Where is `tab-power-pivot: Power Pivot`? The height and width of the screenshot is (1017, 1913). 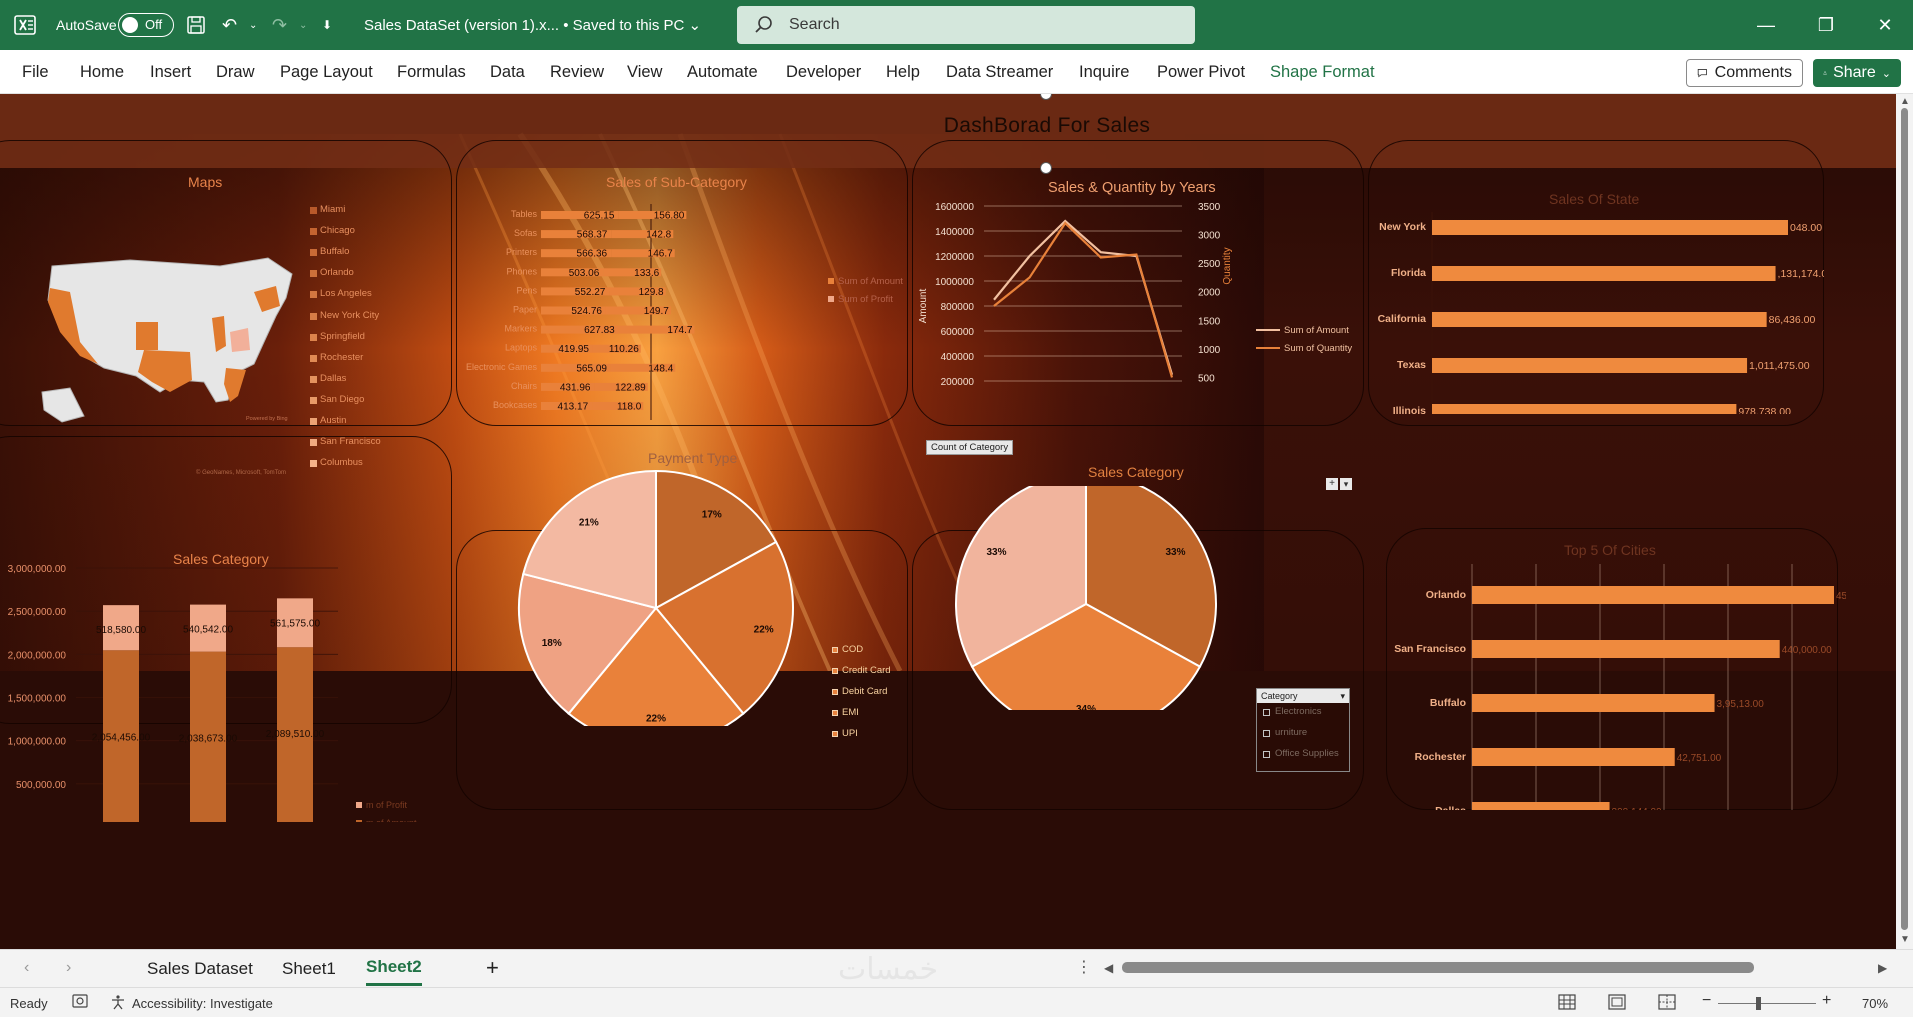
tab-power-pivot: Power Pivot is located at coordinates (1201, 72).